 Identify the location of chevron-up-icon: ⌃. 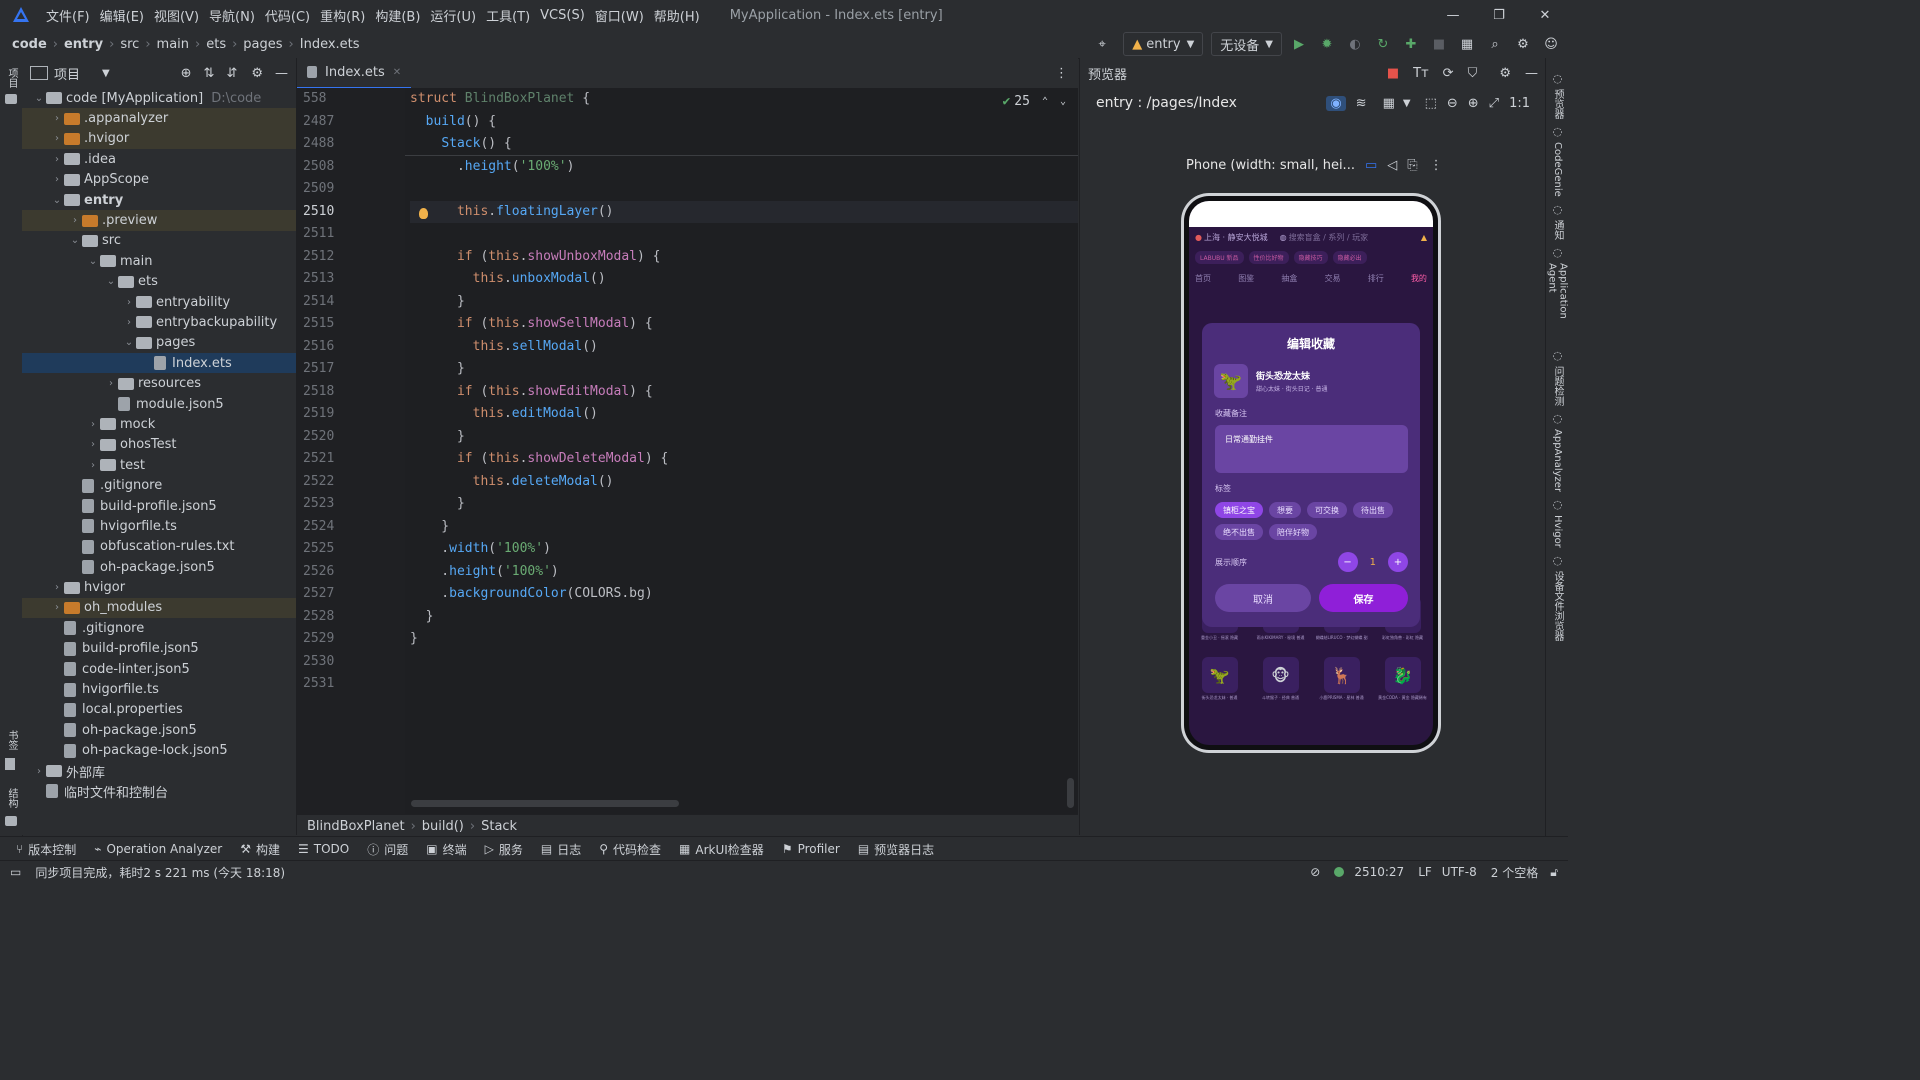
(1045, 101).